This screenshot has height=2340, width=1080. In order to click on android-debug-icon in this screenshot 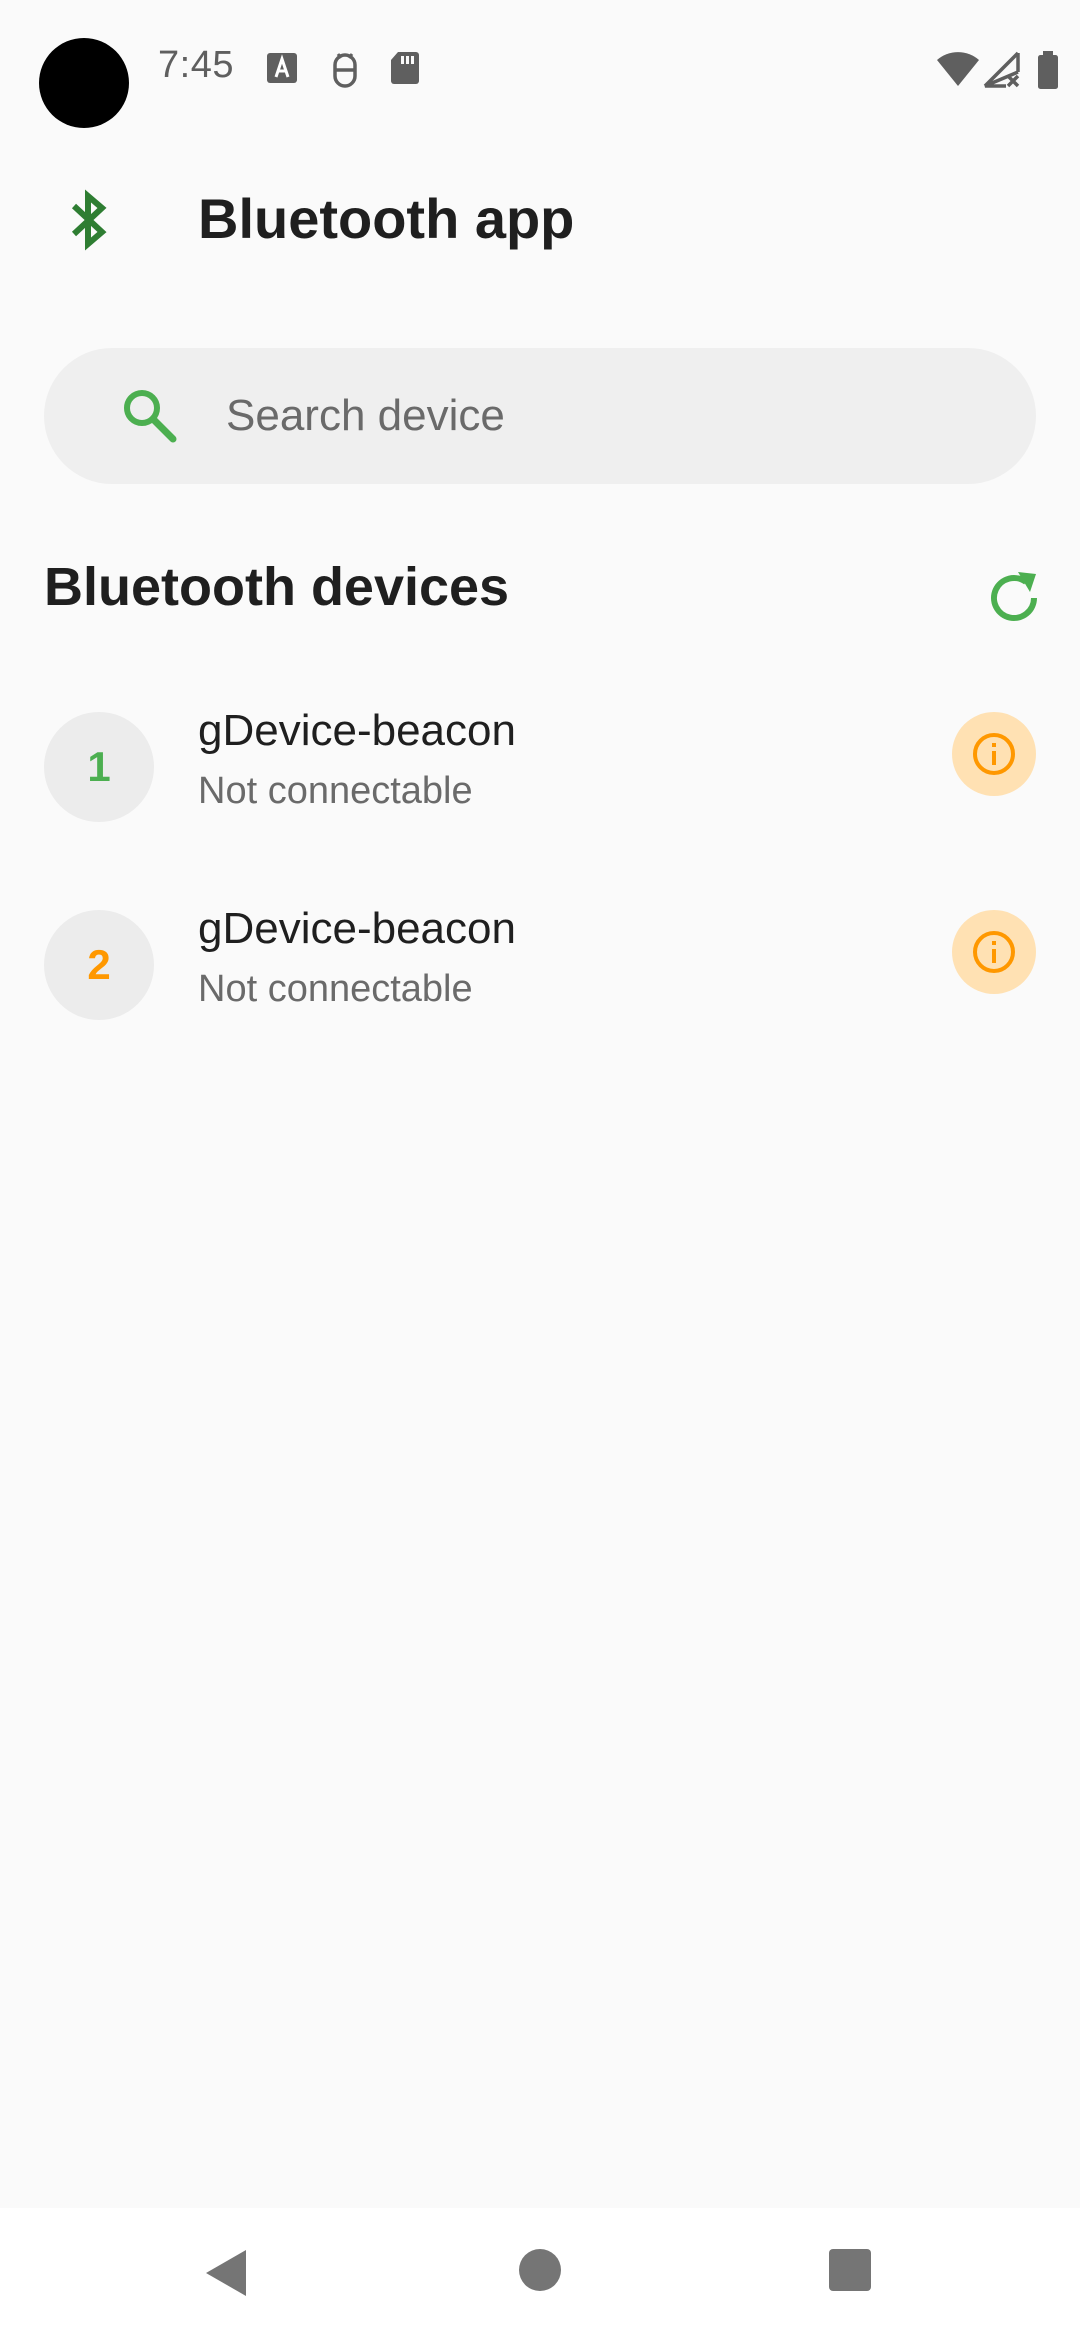, I will do `click(345, 70)`.